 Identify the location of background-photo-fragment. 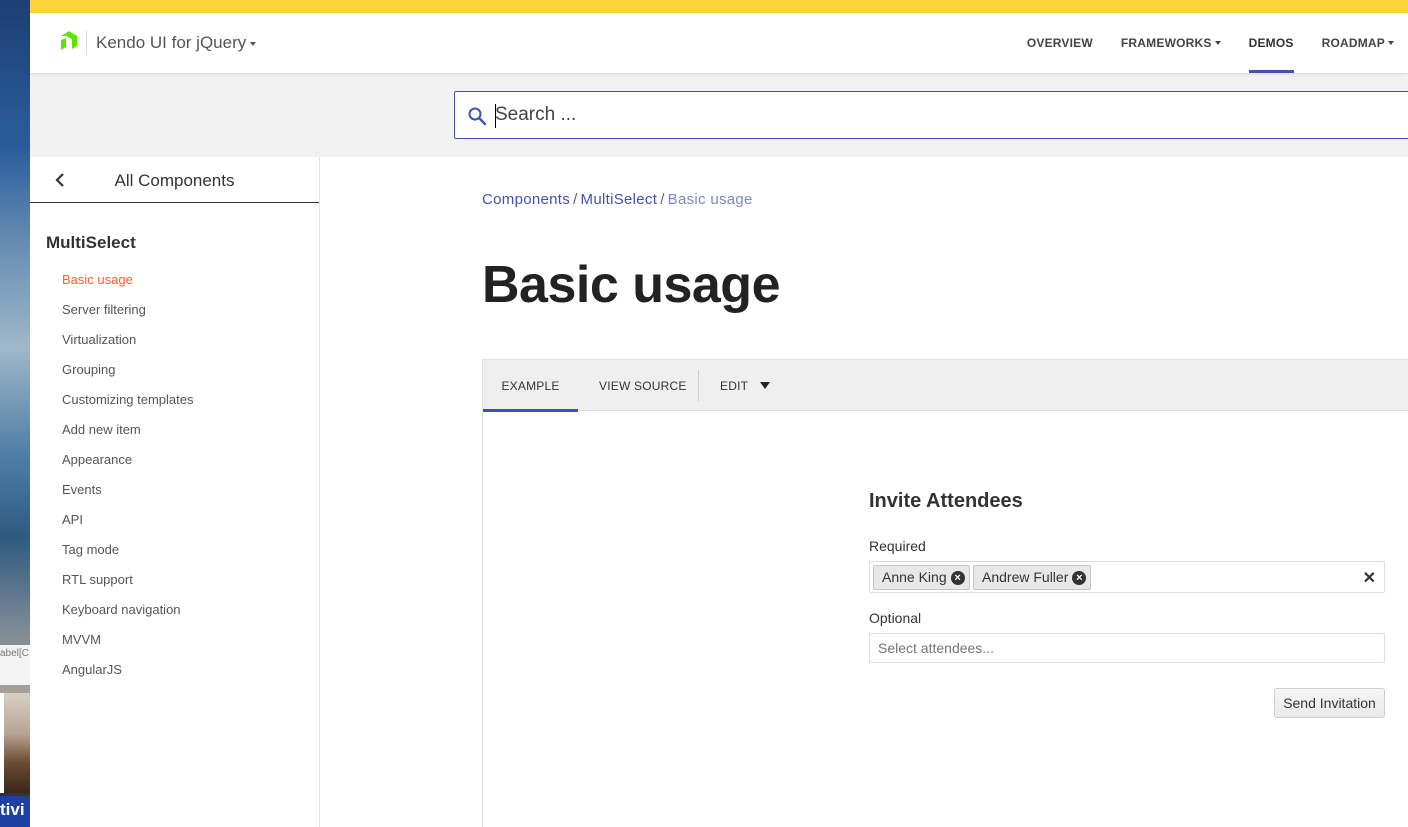
(15, 743).